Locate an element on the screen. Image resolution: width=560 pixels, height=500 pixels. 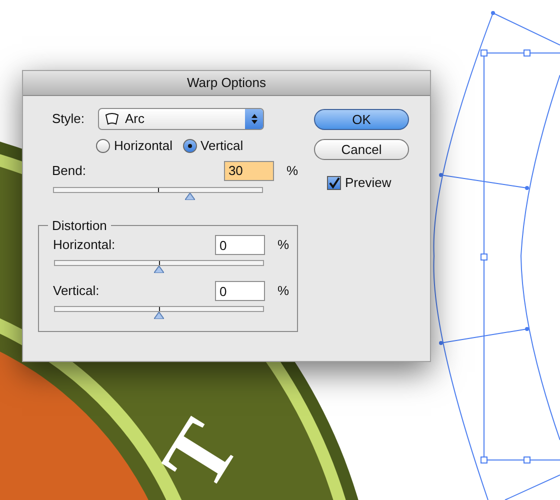
field-label: Horizontal: is located at coordinates (84, 245).